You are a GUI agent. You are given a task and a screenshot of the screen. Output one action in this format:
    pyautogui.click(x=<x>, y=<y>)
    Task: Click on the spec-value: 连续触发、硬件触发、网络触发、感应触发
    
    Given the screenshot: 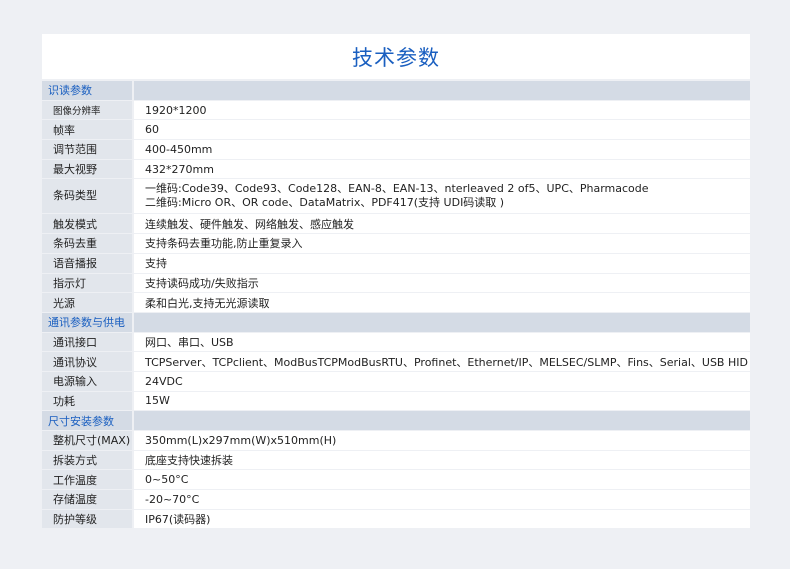 What is the action you would take?
    pyautogui.click(x=441, y=224)
    